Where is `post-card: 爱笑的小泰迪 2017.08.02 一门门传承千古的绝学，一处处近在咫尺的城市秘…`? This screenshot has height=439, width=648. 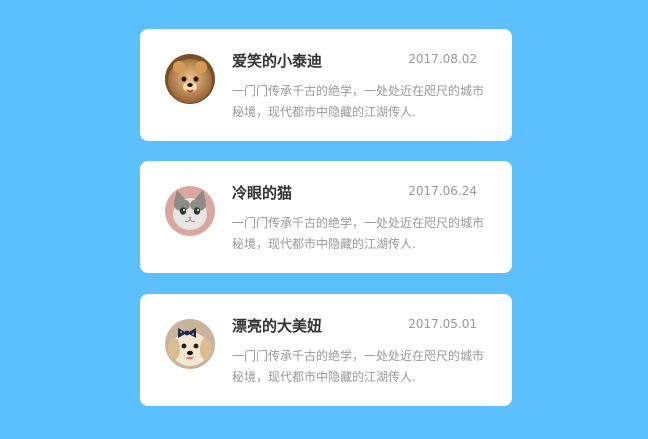 post-card: 爱笑的小泰迪 2017.08.02 一门门传承千古的绝学，一处处近在咫尺的城市秘… is located at coordinates (326, 85).